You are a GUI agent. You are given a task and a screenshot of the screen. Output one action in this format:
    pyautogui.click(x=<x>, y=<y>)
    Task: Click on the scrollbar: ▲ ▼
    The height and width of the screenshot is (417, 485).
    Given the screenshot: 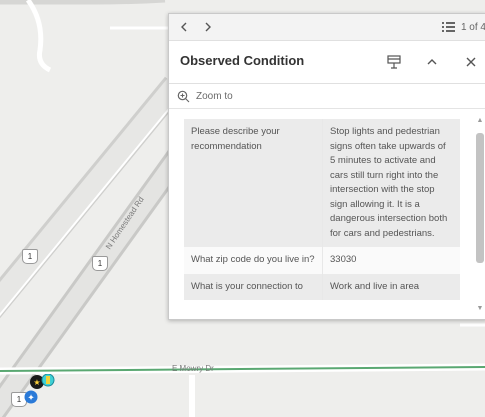 What is the action you would take?
    pyautogui.click(x=480, y=217)
    